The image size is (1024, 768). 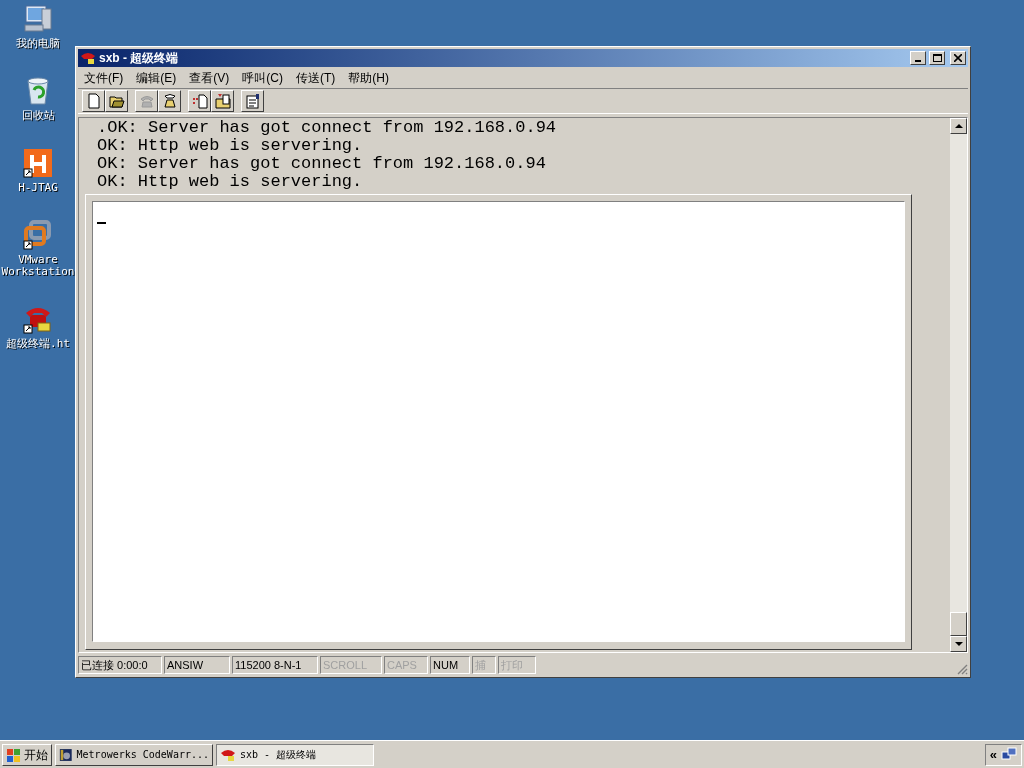 What do you see at coordinates (146, 101) in the screenshot?
I see `call-icon` at bounding box center [146, 101].